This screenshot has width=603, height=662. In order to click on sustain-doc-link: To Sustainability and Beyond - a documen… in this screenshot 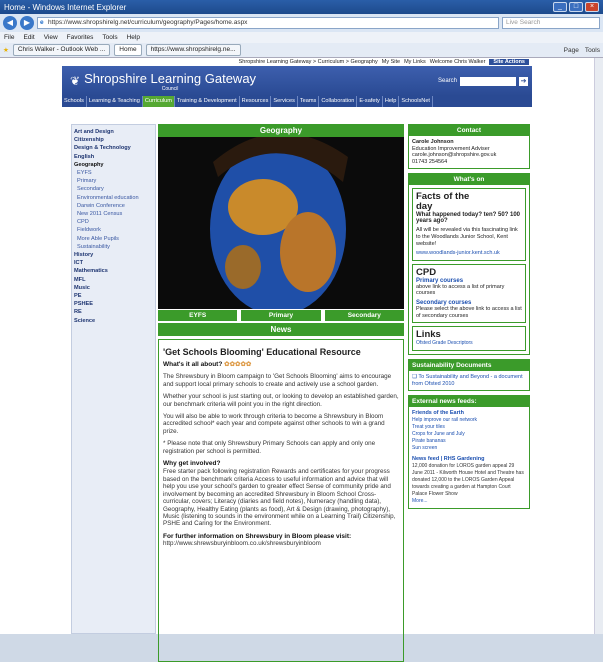, I will do `click(467, 380)`.